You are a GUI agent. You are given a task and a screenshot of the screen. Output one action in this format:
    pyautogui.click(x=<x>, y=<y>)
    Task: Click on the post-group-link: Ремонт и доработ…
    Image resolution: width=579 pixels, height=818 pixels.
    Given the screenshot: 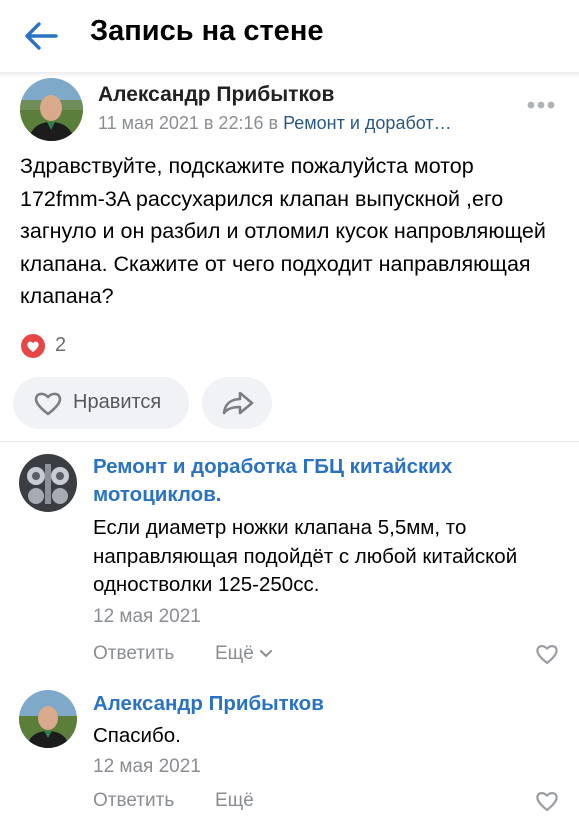 What is the action you would take?
    pyautogui.click(x=367, y=123)
    